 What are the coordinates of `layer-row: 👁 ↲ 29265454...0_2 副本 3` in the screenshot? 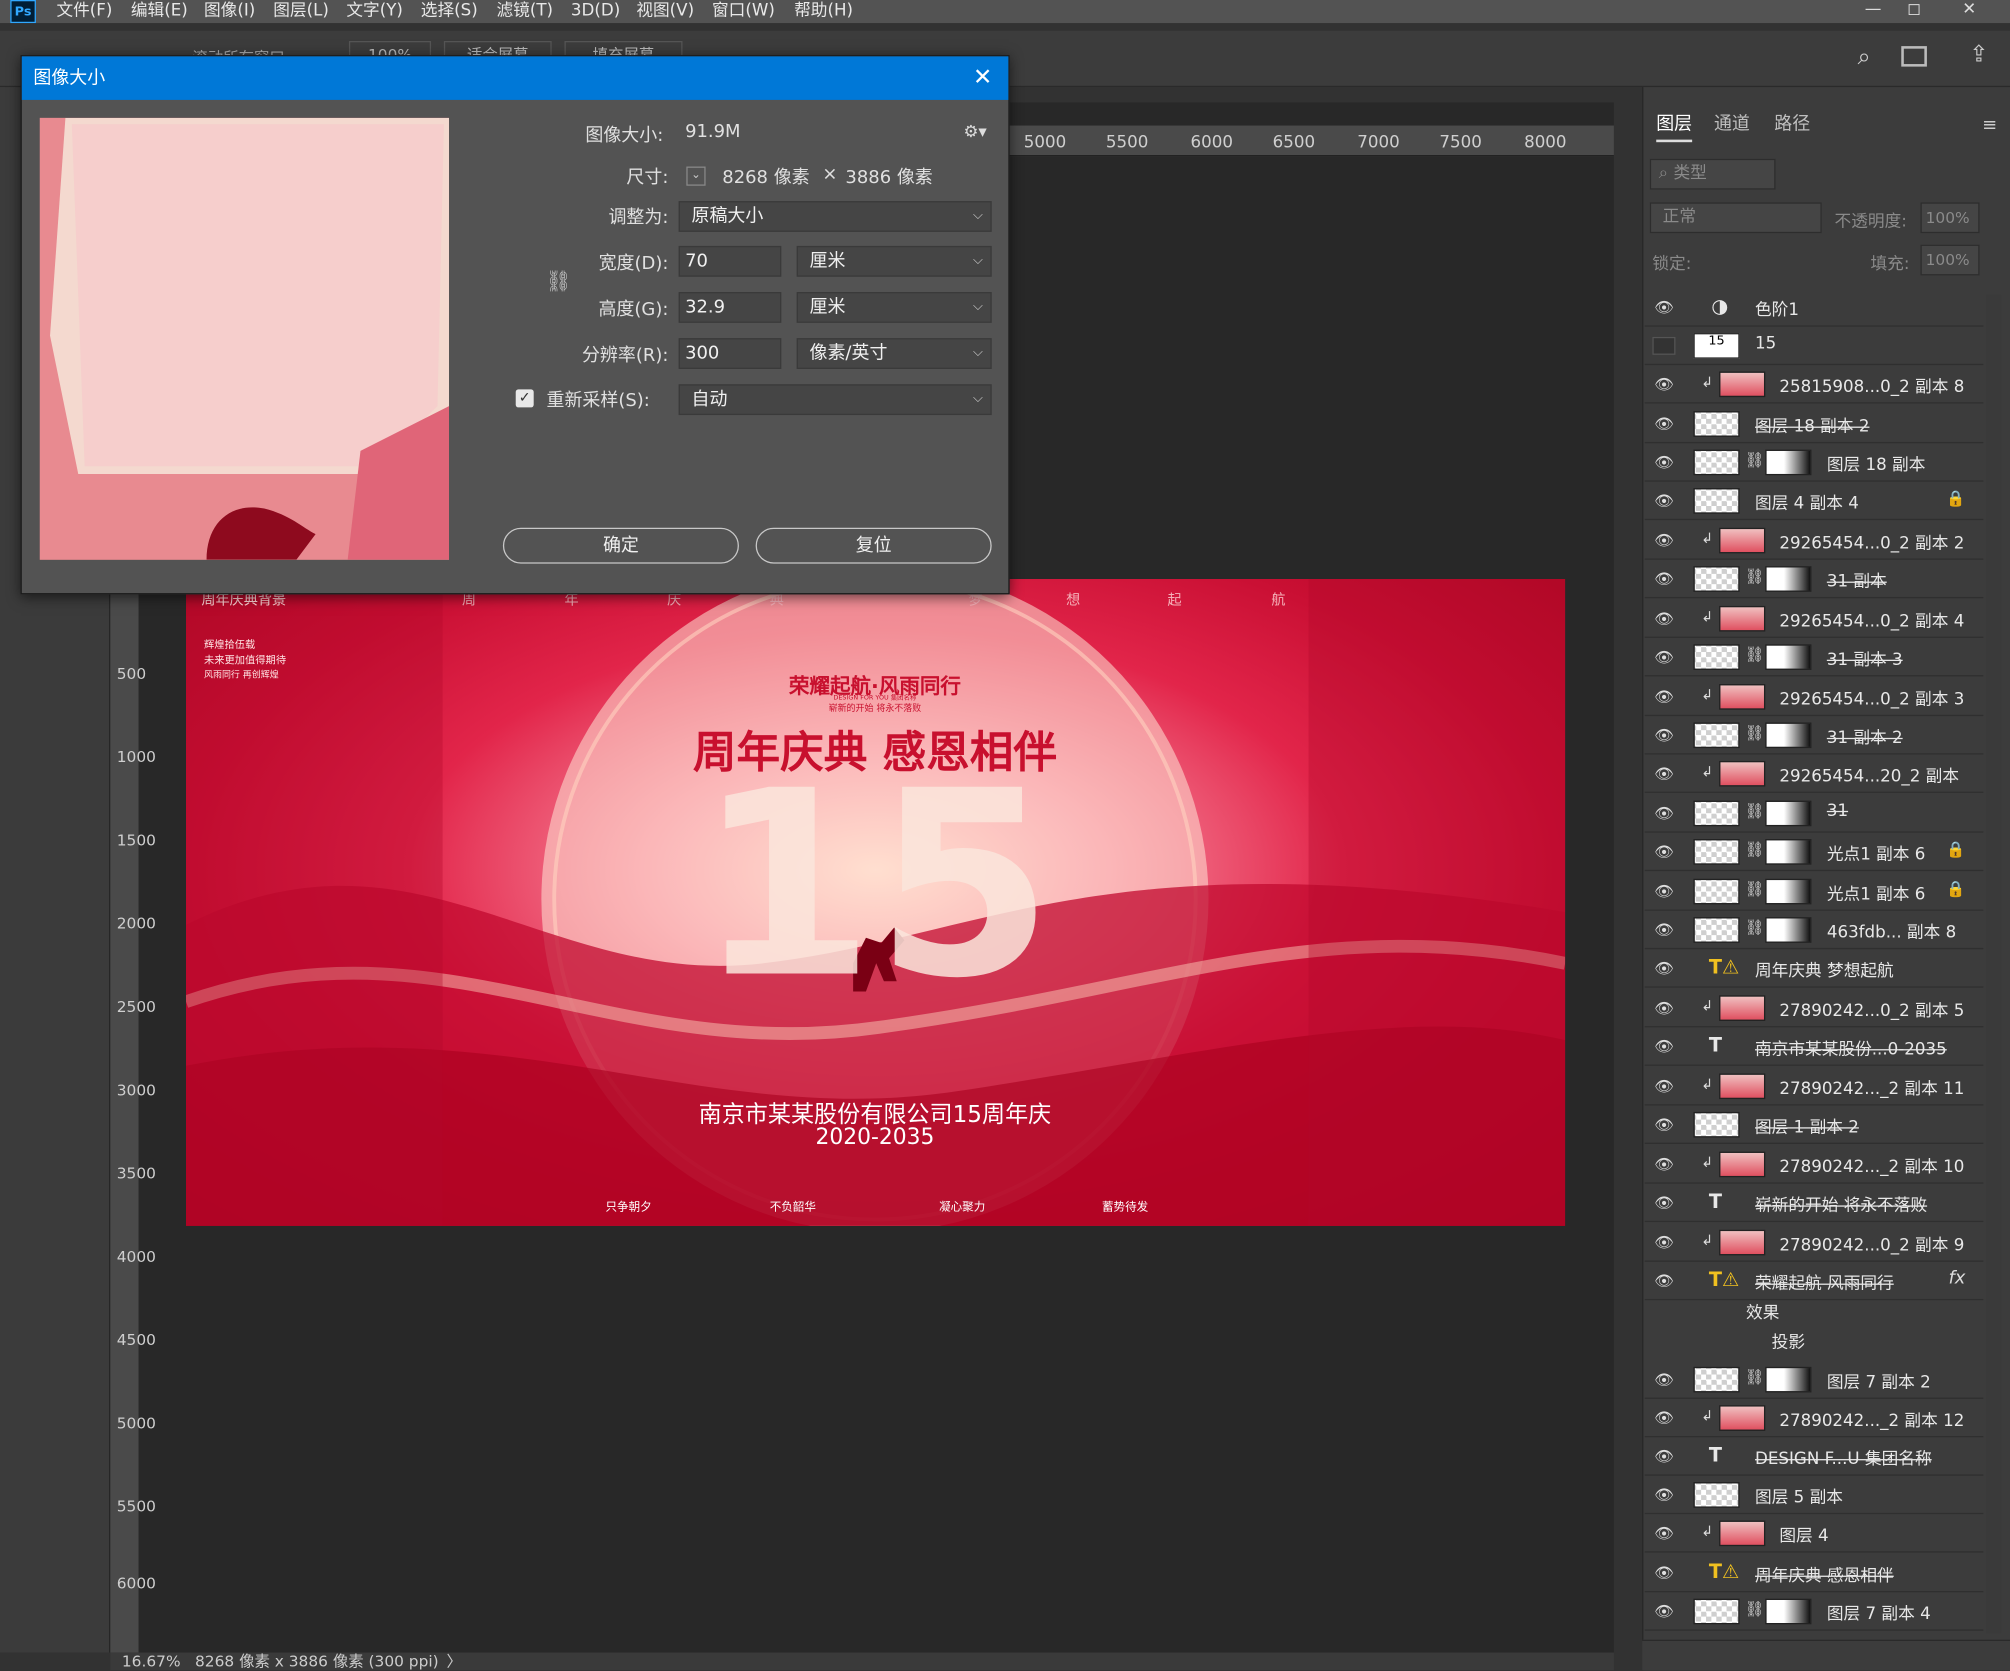 It's located at (1814, 697).